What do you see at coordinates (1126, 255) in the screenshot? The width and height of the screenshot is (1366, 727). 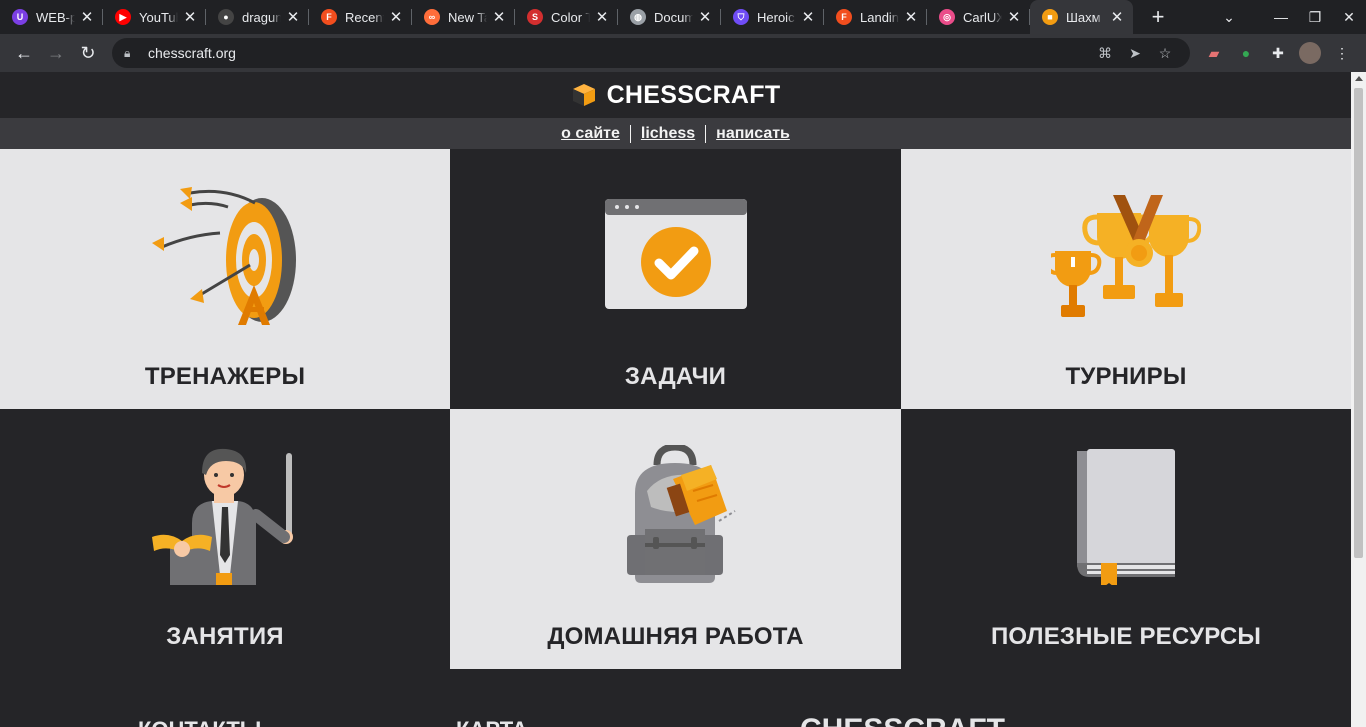 I see `trophy-icon` at bounding box center [1126, 255].